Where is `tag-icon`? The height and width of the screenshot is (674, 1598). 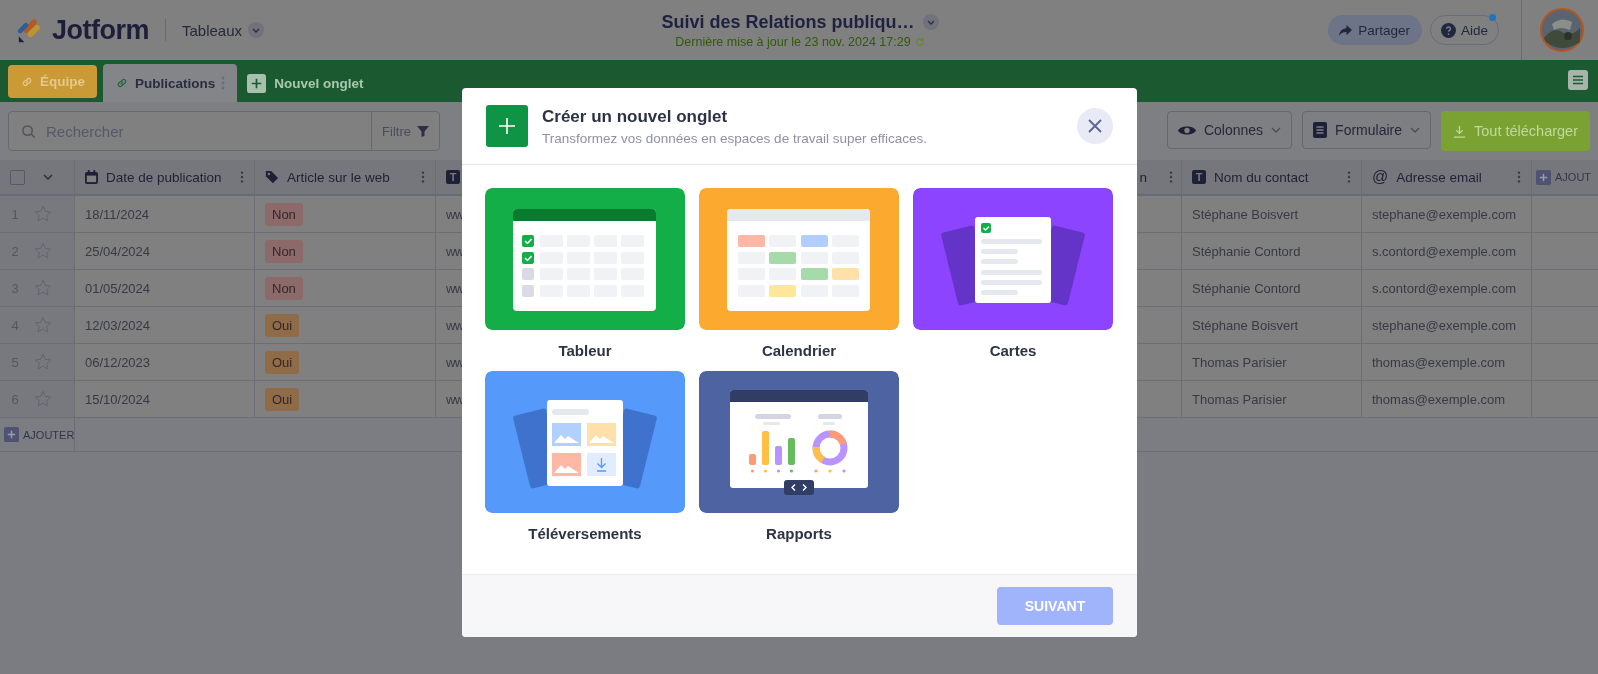
tag-icon is located at coordinates (272, 177).